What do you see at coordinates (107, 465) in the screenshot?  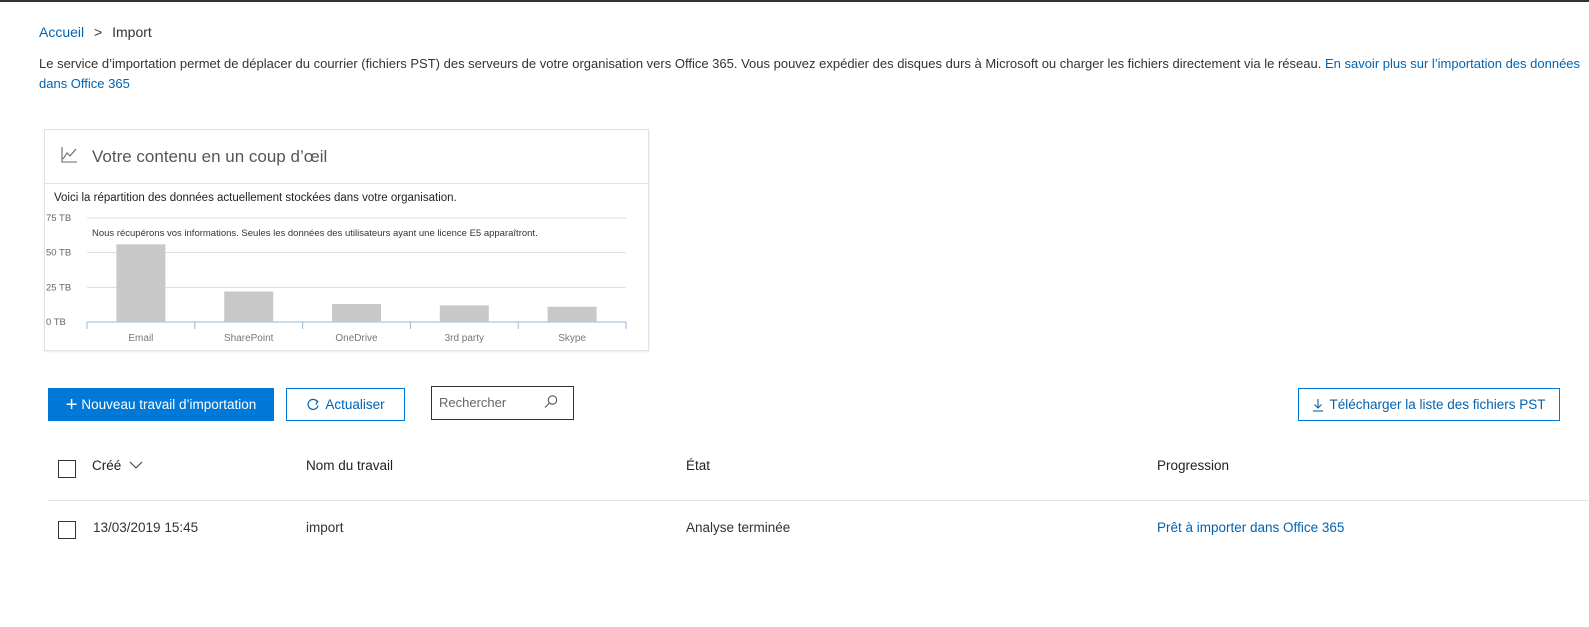 I see `column-header-created-label: Créé` at bounding box center [107, 465].